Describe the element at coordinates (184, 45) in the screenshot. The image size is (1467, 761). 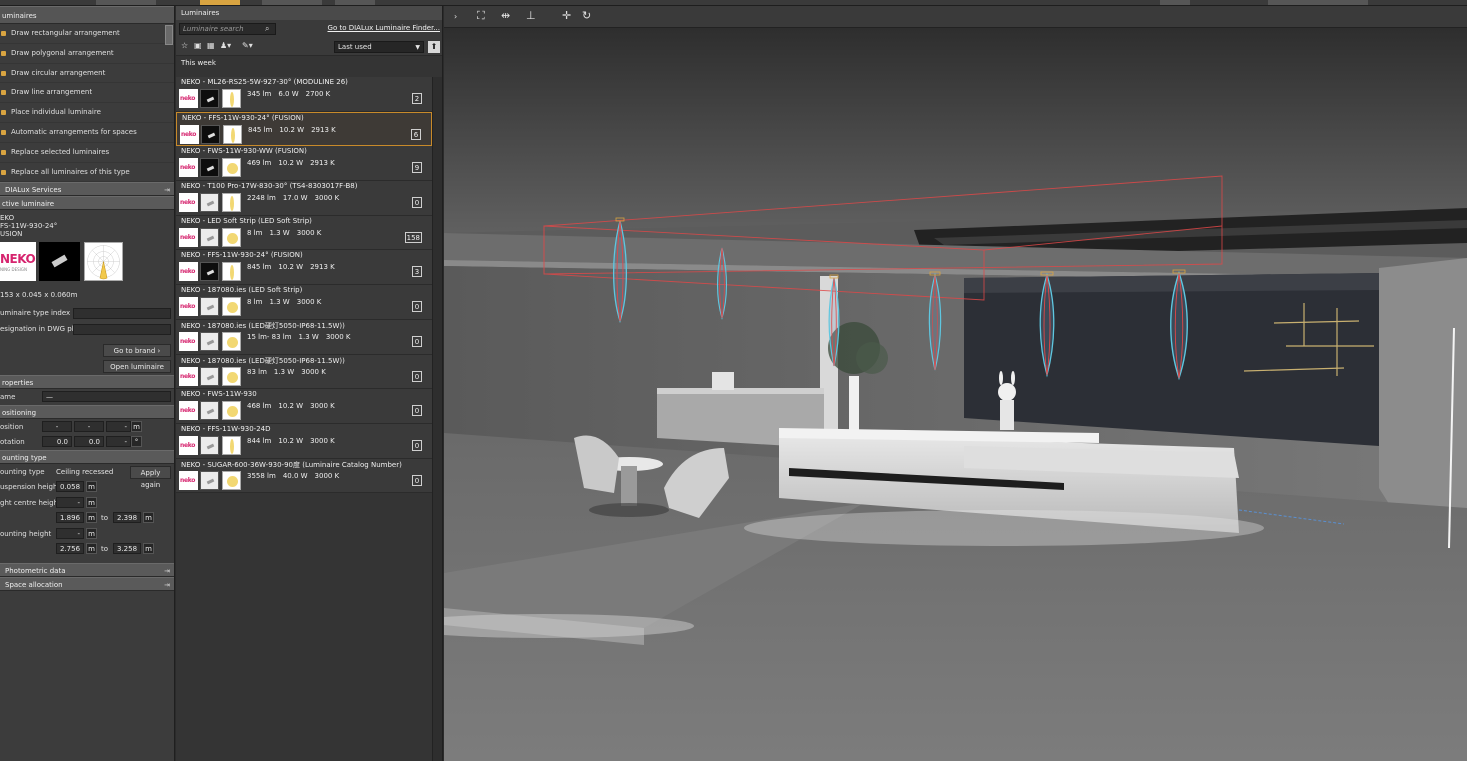
I see `star-icon: ☆` at that location.